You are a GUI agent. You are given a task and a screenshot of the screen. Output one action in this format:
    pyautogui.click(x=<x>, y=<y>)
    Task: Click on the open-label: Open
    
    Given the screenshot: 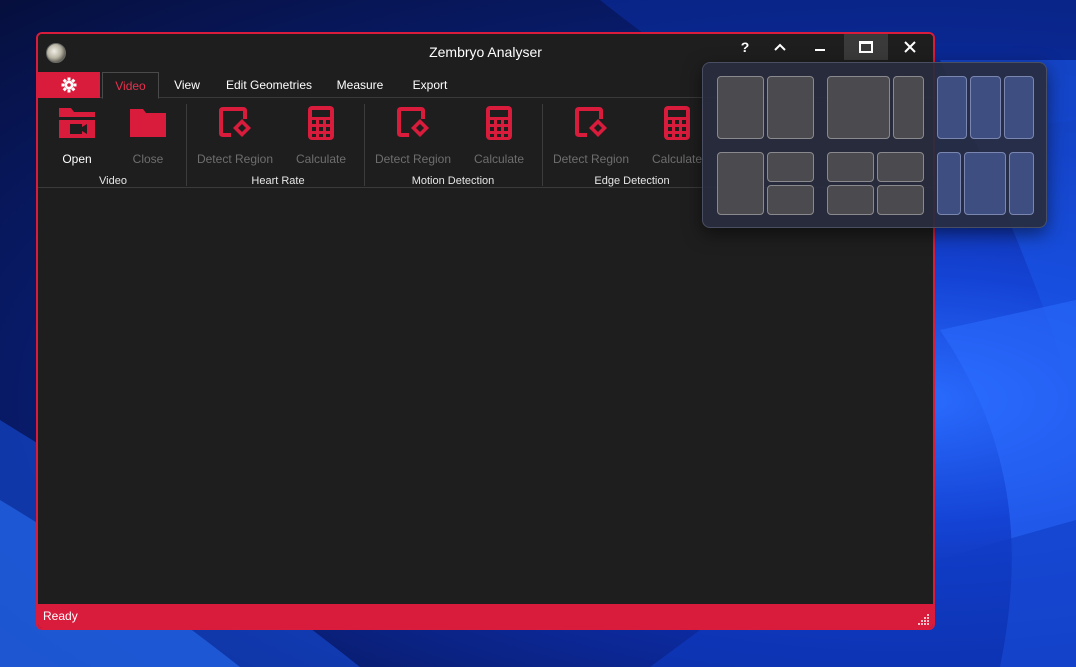 What is the action you would take?
    pyautogui.click(x=77, y=159)
    